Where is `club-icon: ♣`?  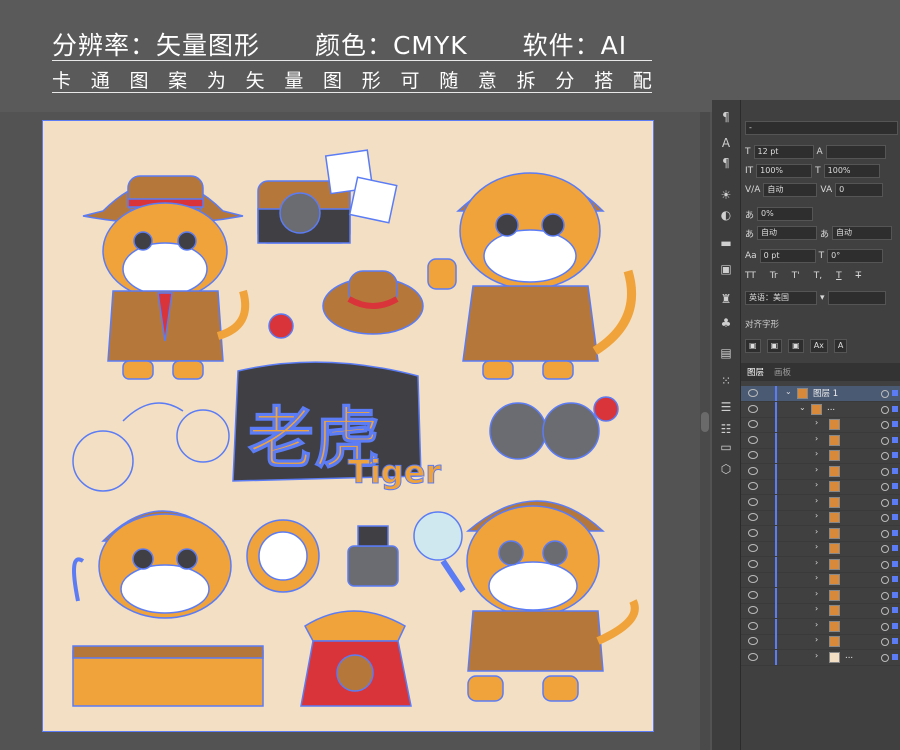
club-icon: ♣ is located at coordinates (726, 323).